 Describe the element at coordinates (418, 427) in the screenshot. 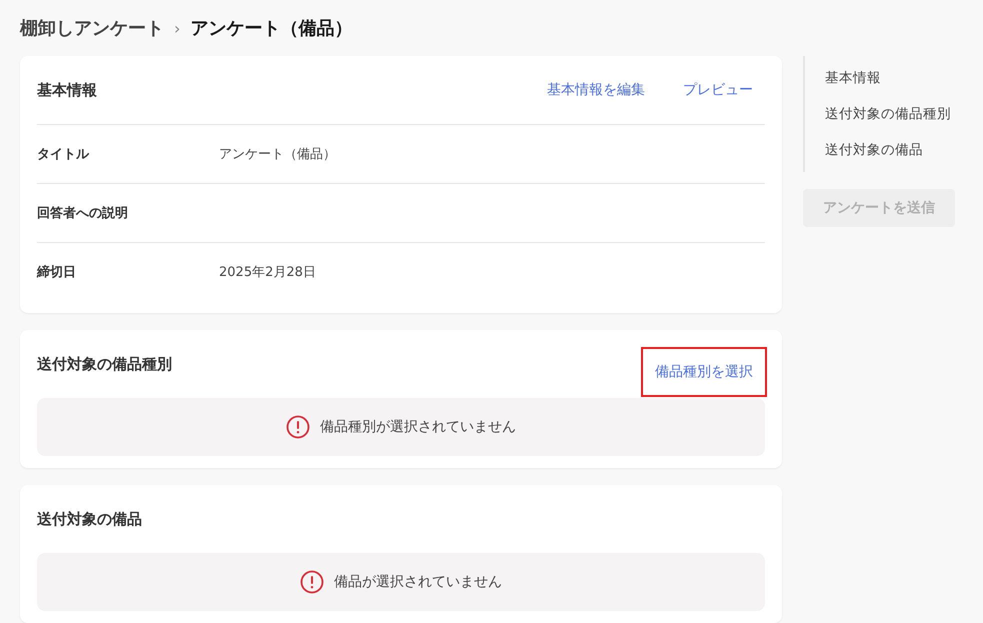

I see `empty-message: 備品種別が選択されていません` at that location.